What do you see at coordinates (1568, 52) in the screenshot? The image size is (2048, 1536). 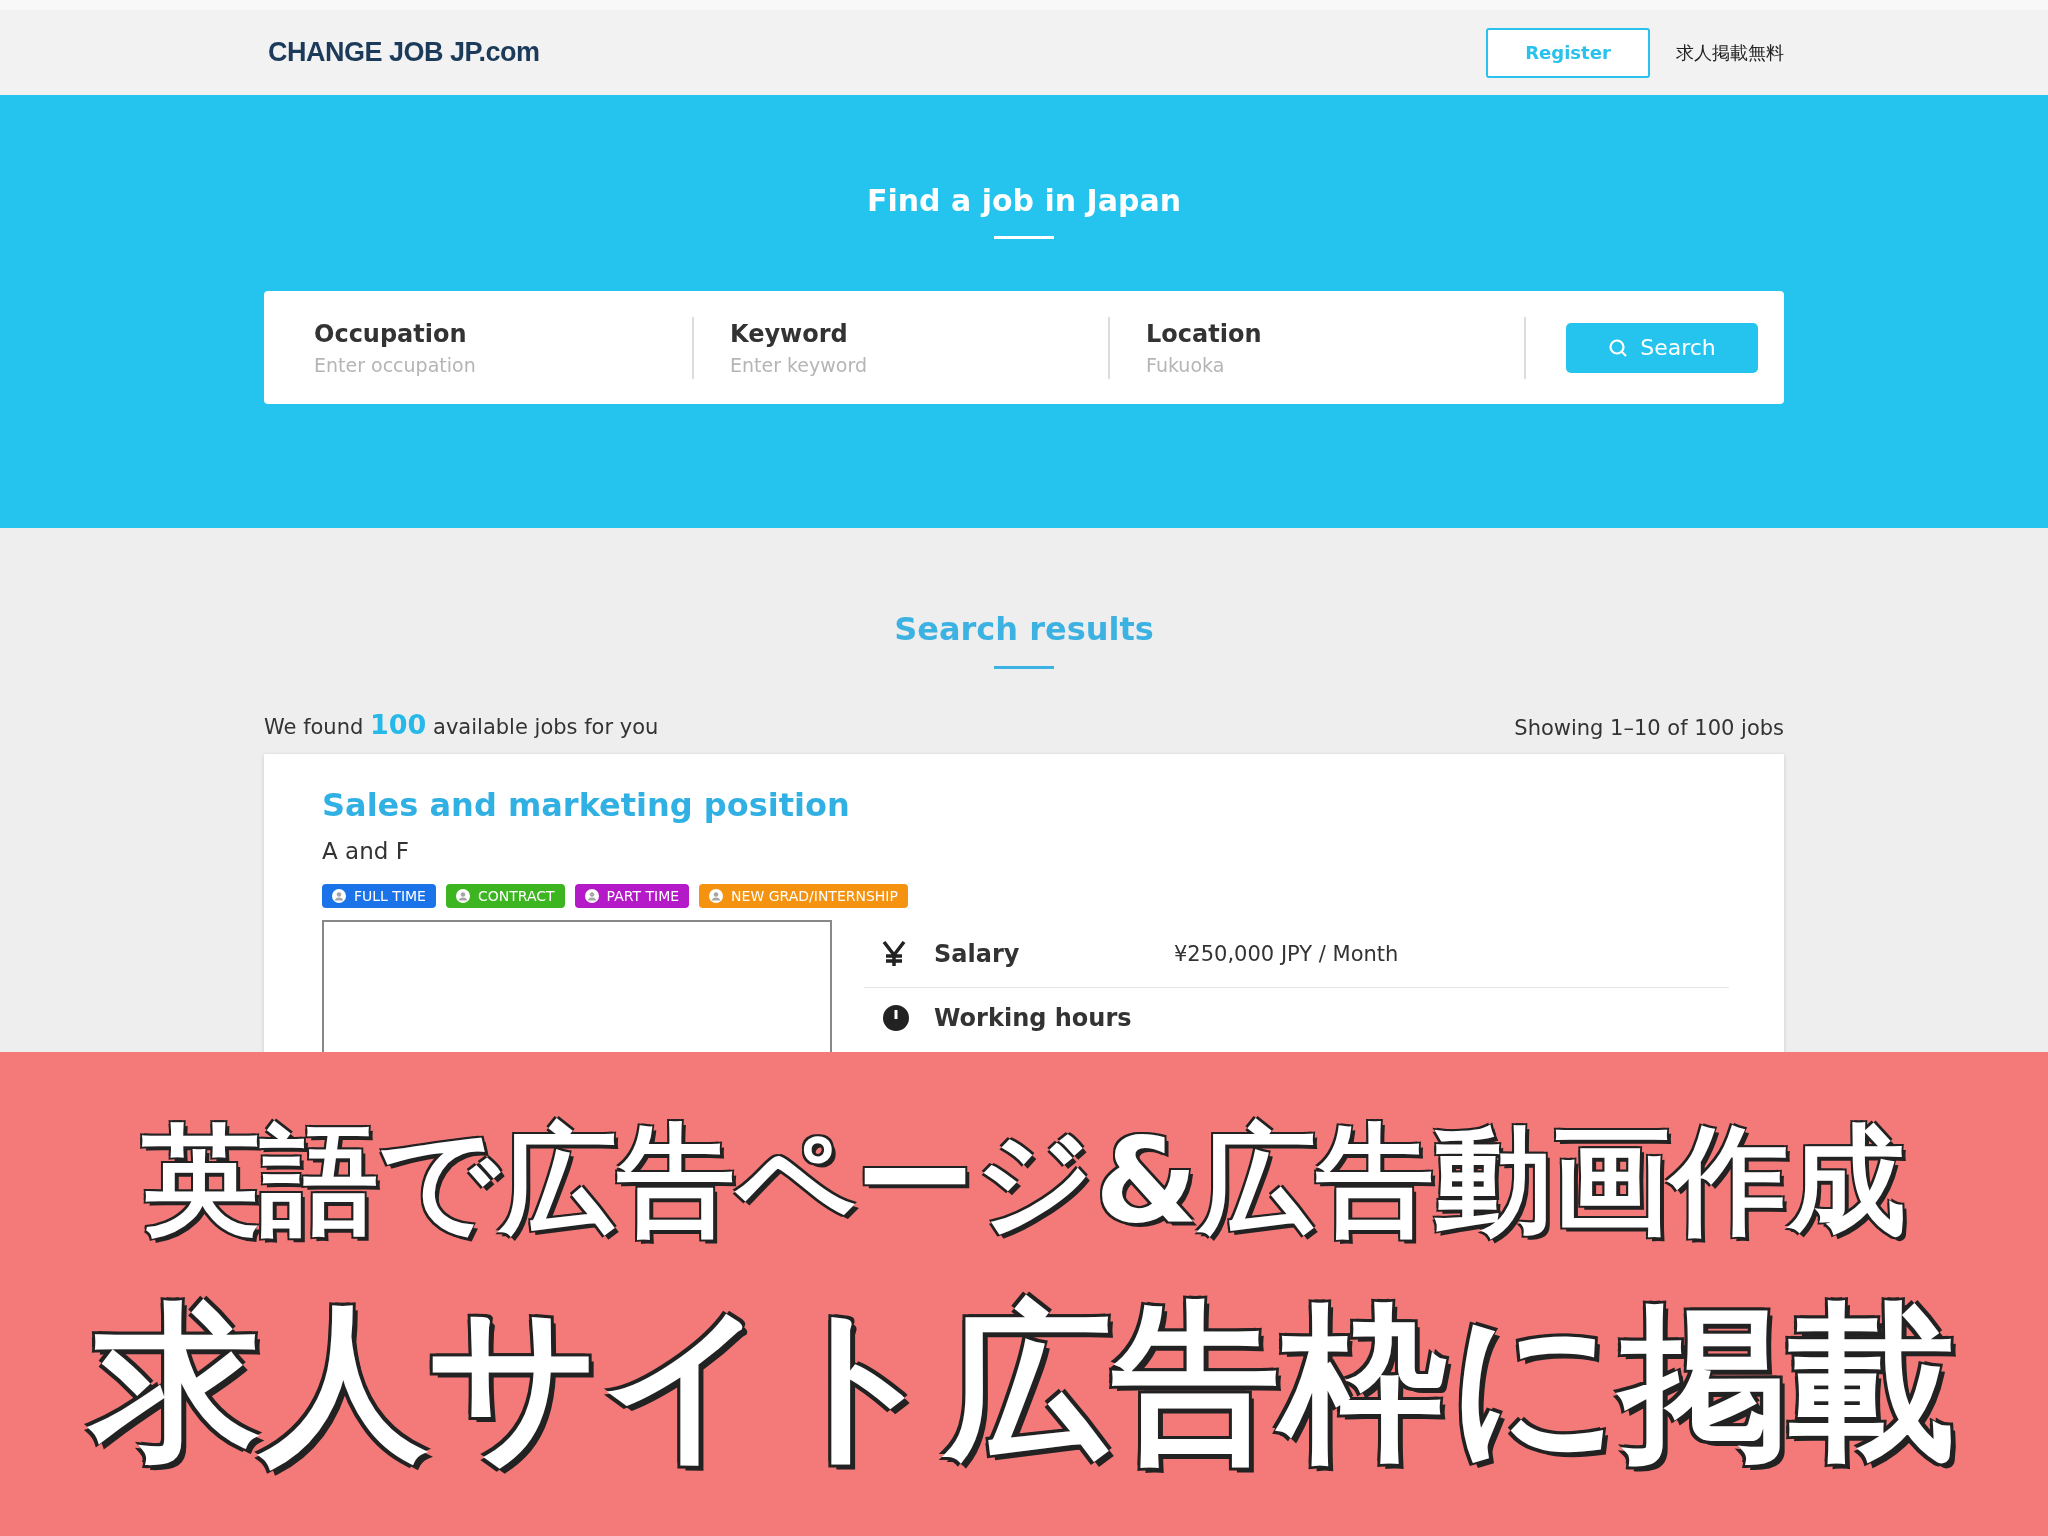 I see `register-button: Register` at bounding box center [1568, 52].